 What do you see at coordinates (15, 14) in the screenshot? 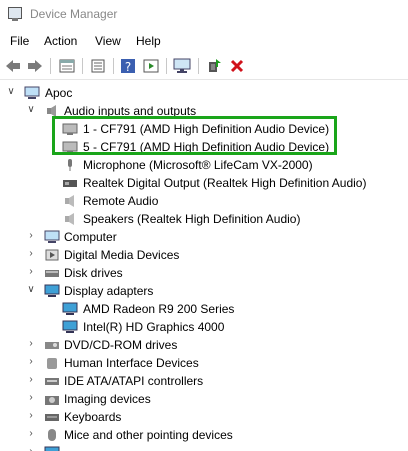
I see `device-manager-icon` at bounding box center [15, 14].